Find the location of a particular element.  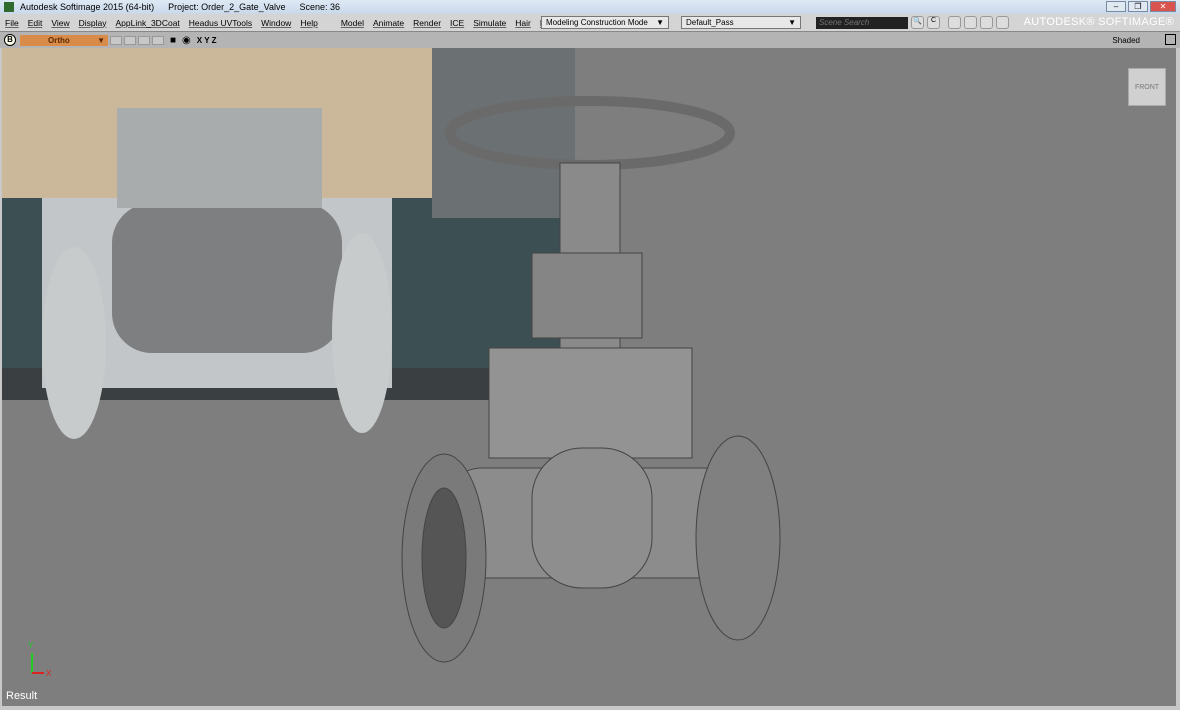

minimize-button: – is located at coordinates (1116, 6).